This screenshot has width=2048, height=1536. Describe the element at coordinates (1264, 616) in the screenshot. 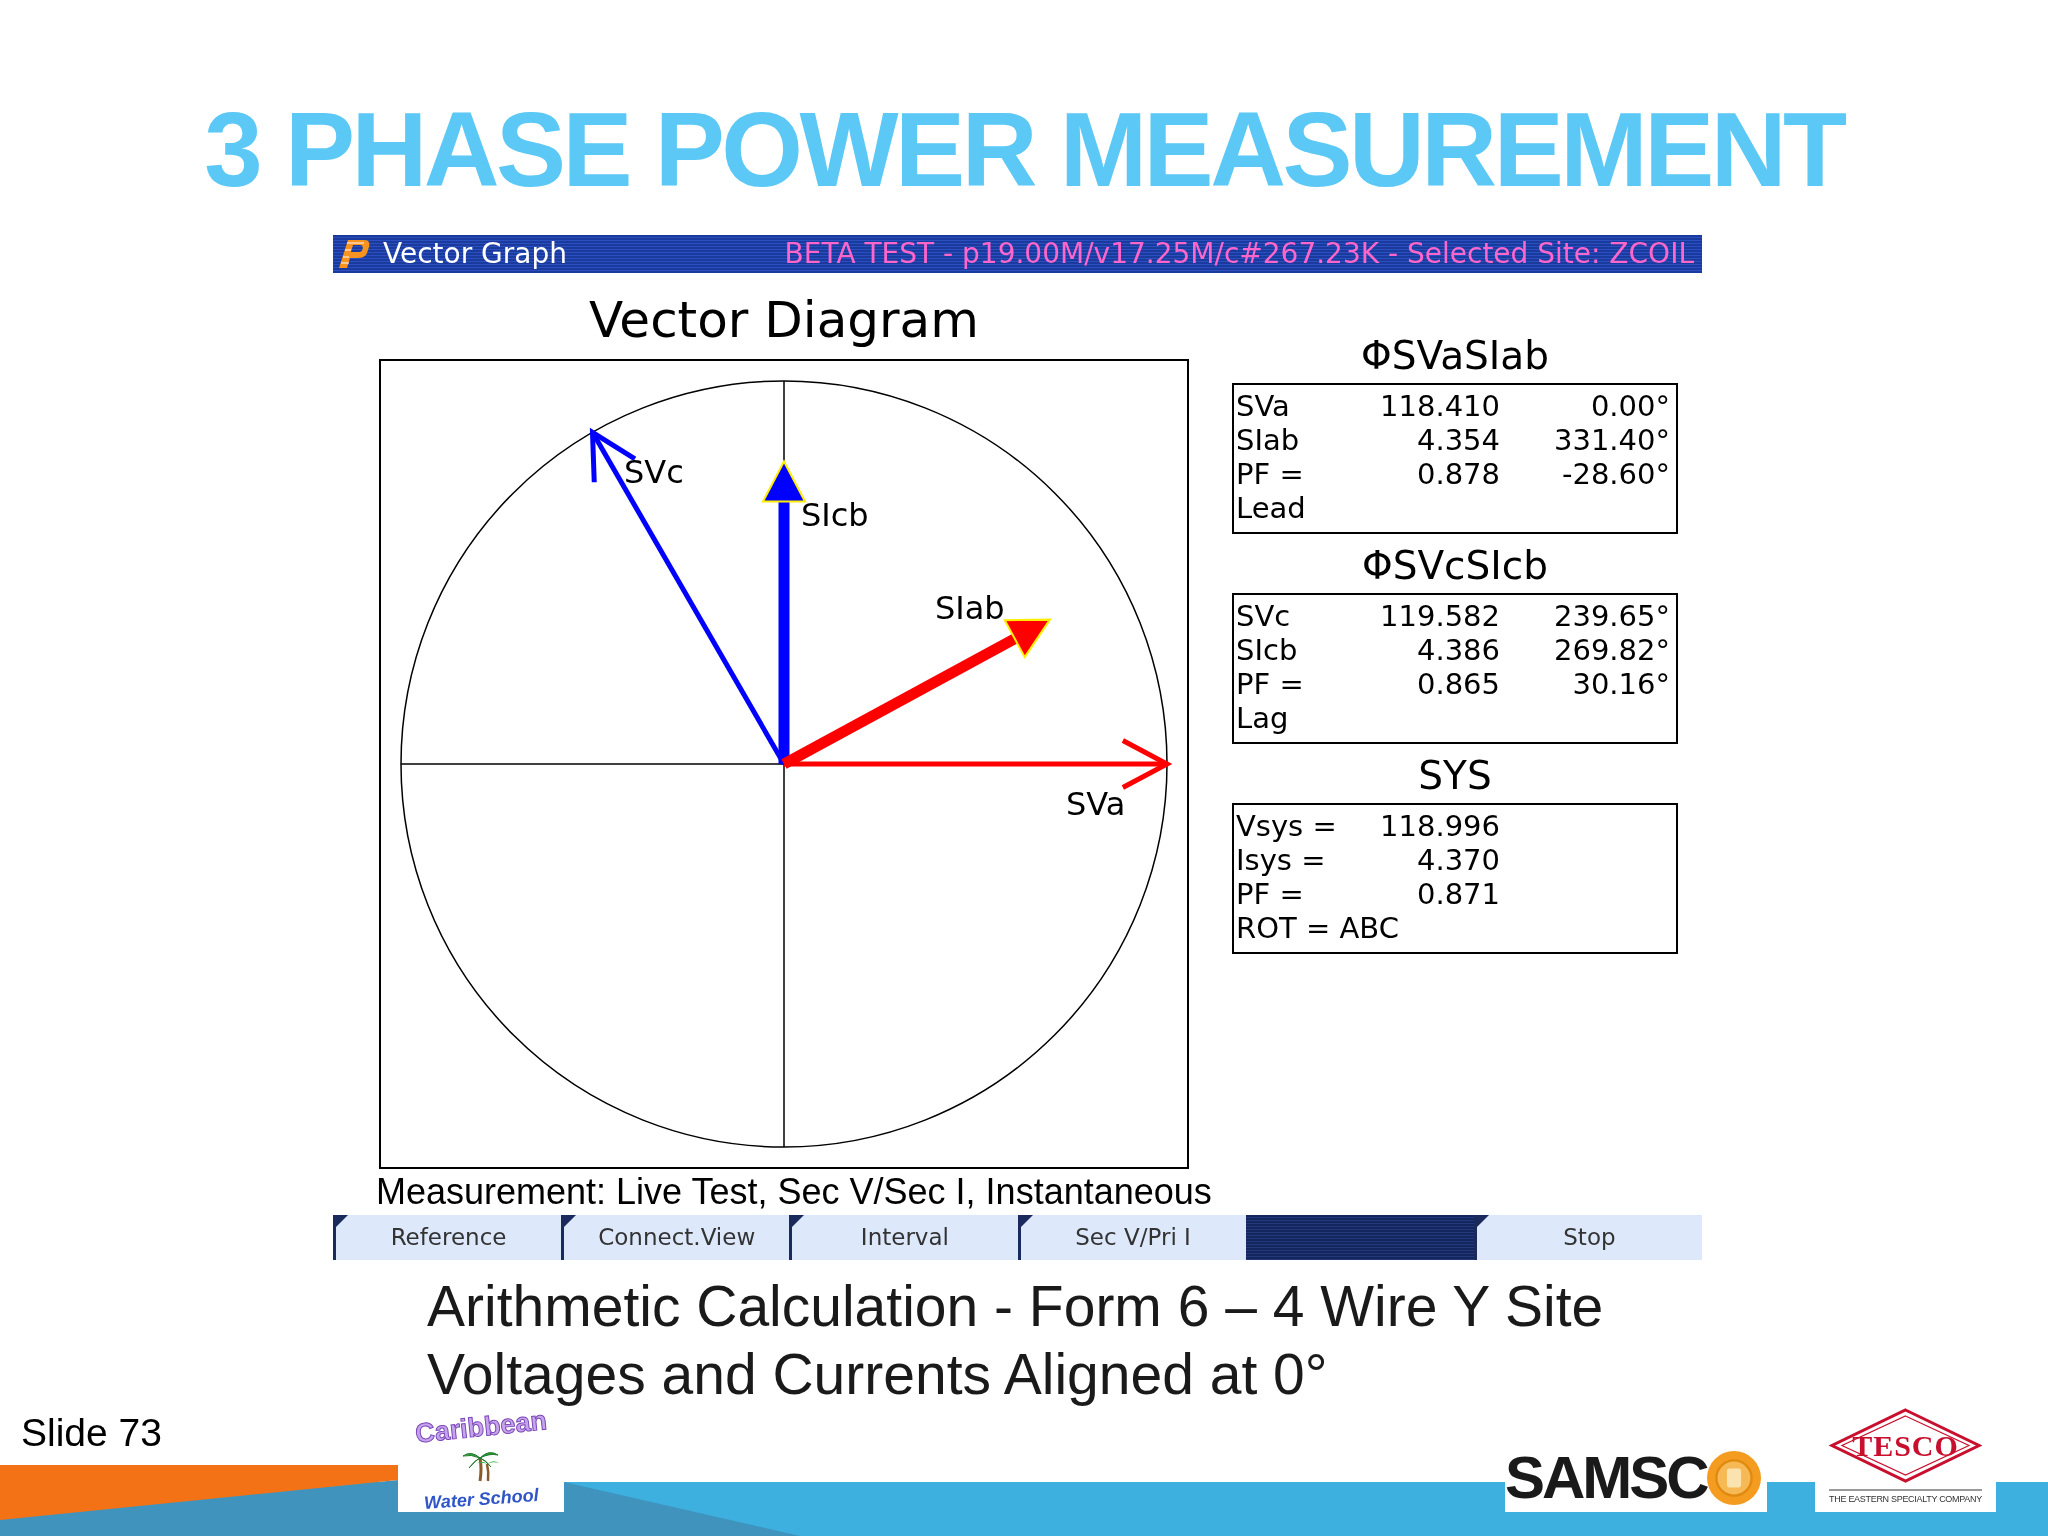

I see `readout-cell-text: SVc` at that location.